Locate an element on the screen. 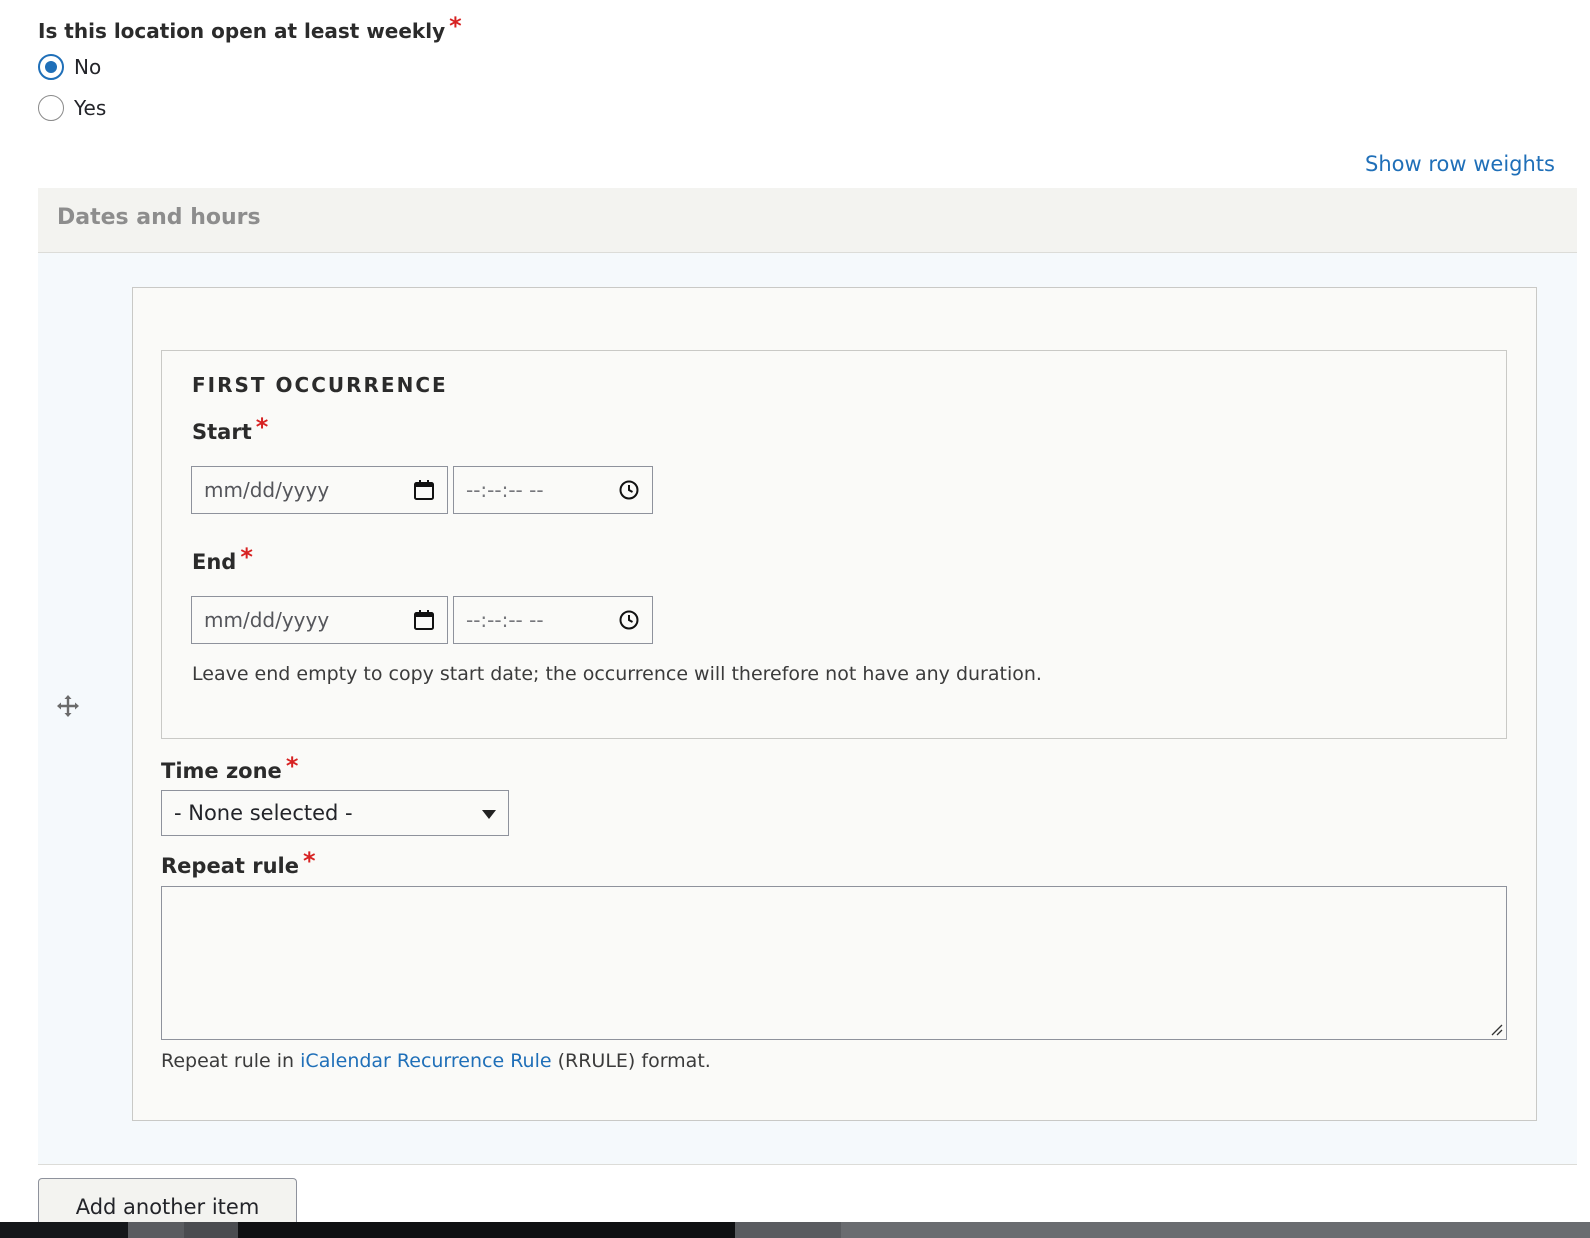 This screenshot has height=1238, width=1590. table-header: Dates and hours is located at coordinates (807, 220).